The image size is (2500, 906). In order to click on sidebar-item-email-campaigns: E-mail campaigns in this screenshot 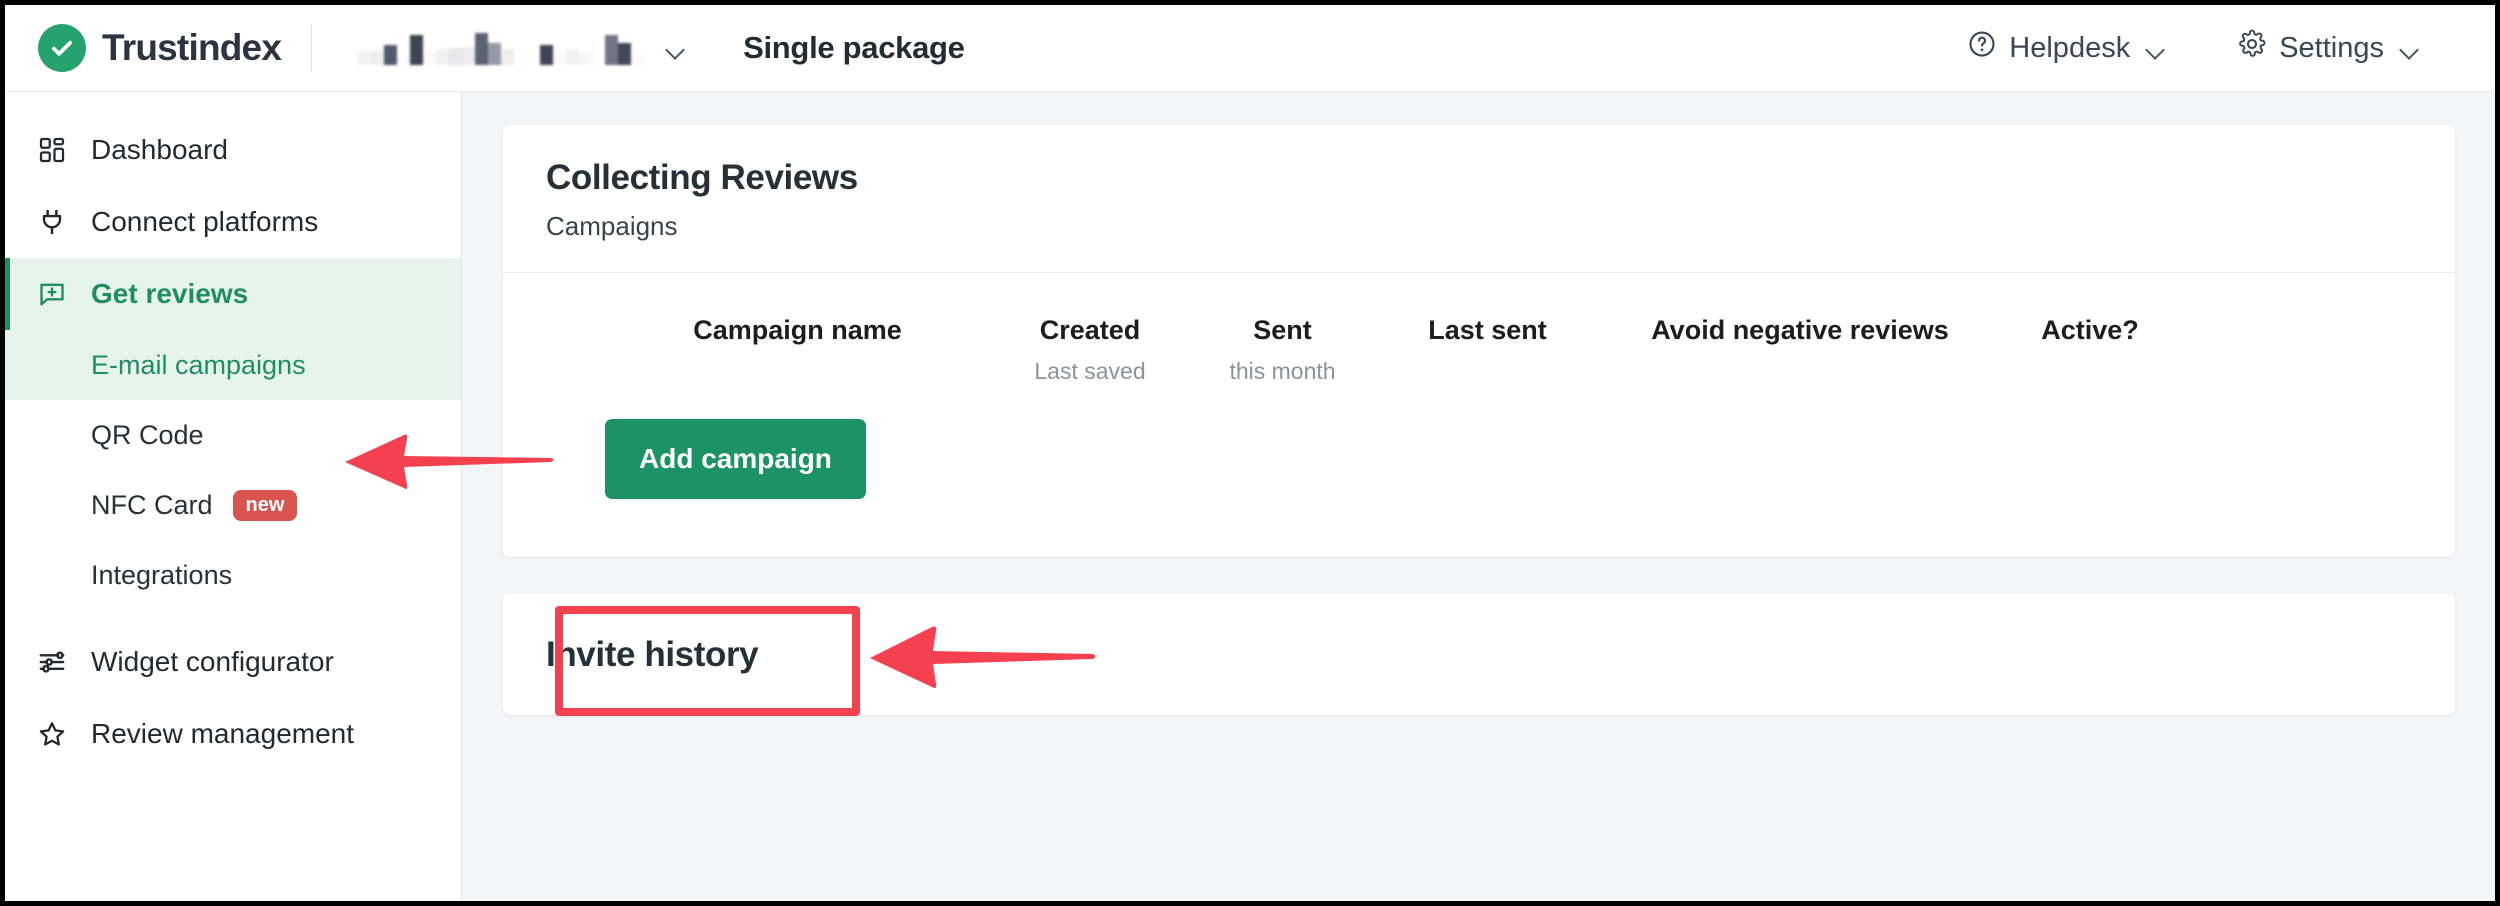, I will do `click(233, 365)`.